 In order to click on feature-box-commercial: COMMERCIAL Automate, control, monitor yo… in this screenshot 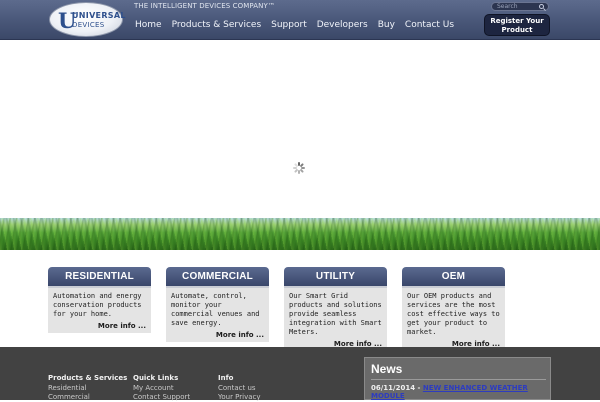, I will do `click(217, 304)`.